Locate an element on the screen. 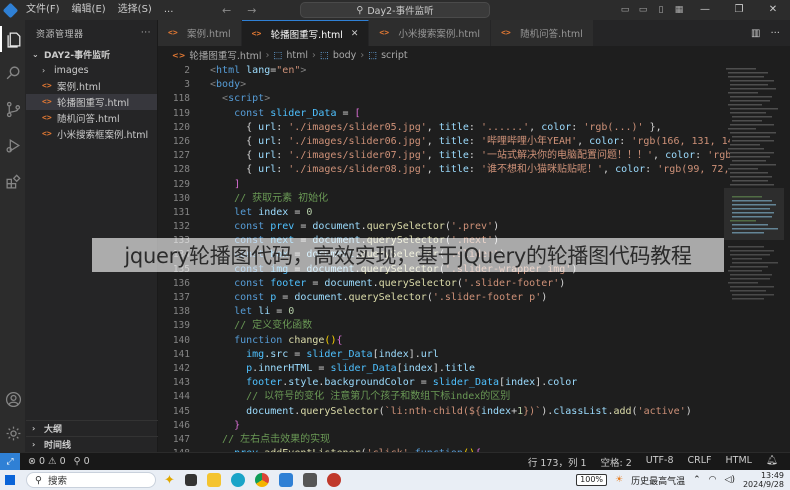  account-icon is located at coordinates (13, 399).